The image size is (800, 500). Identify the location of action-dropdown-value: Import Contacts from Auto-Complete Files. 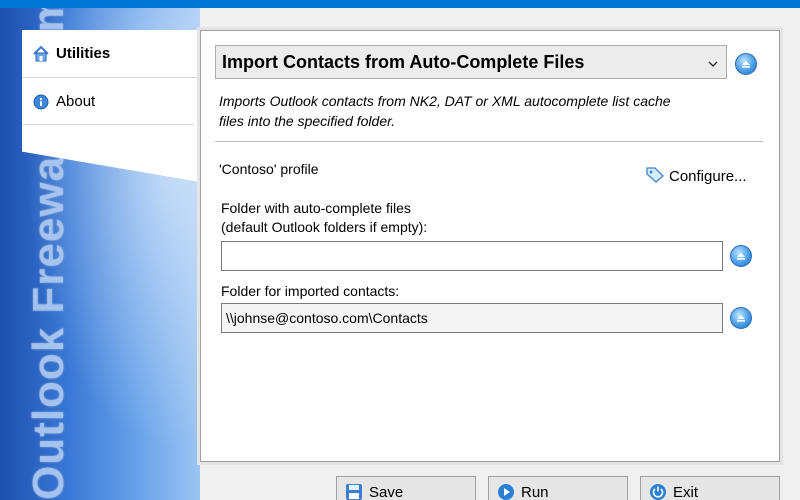
(403, 61).